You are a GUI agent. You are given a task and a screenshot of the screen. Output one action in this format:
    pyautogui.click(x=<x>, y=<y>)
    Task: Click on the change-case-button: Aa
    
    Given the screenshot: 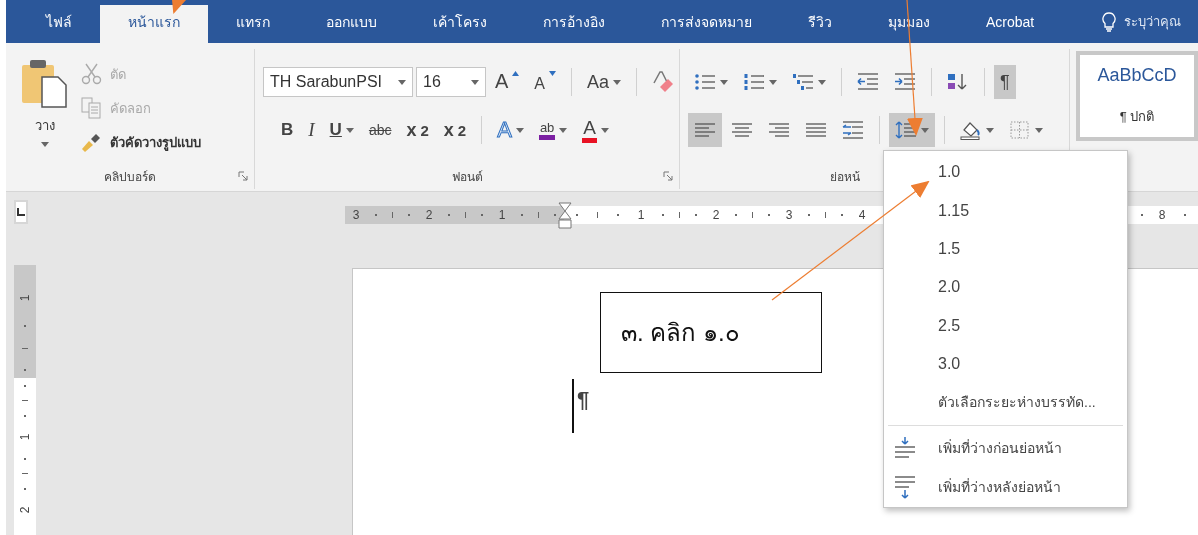 What is the action you would take?
    pyautogui.click(x=604, y=82)
    